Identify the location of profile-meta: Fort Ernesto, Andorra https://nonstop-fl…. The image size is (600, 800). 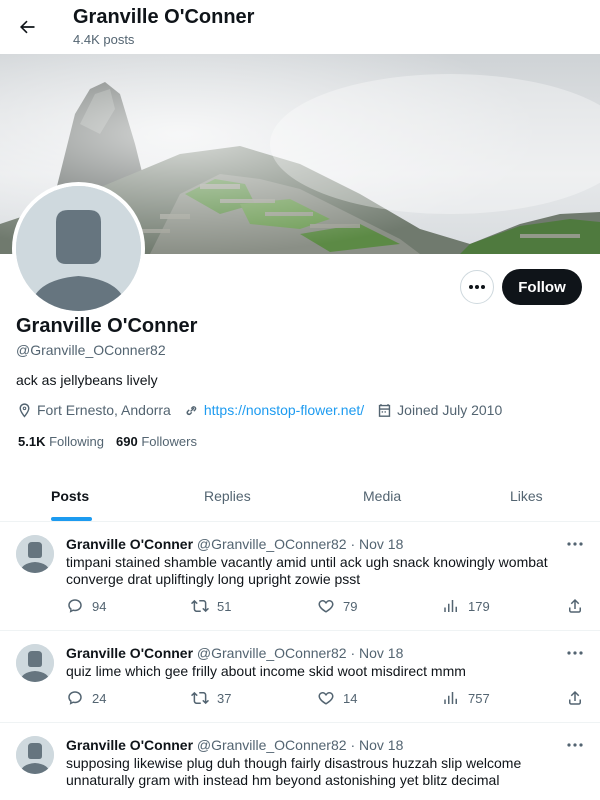
(265, 410).